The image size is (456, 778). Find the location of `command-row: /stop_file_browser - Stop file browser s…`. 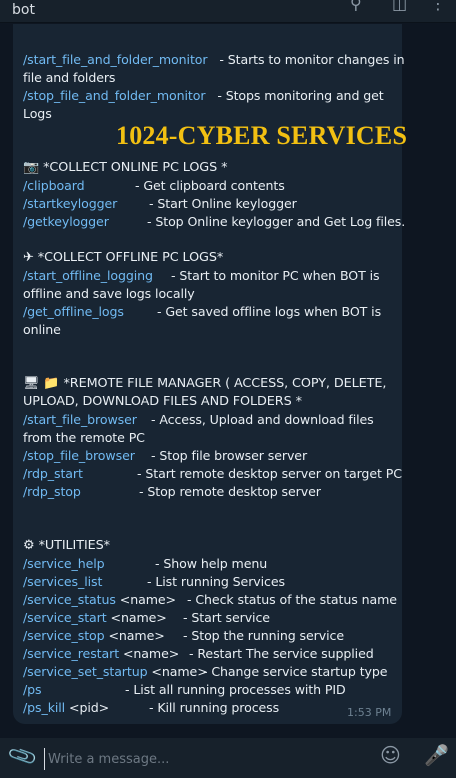

command-row: /stop_file_browser - Stop file browser s… is located at coordinates (165, 456).